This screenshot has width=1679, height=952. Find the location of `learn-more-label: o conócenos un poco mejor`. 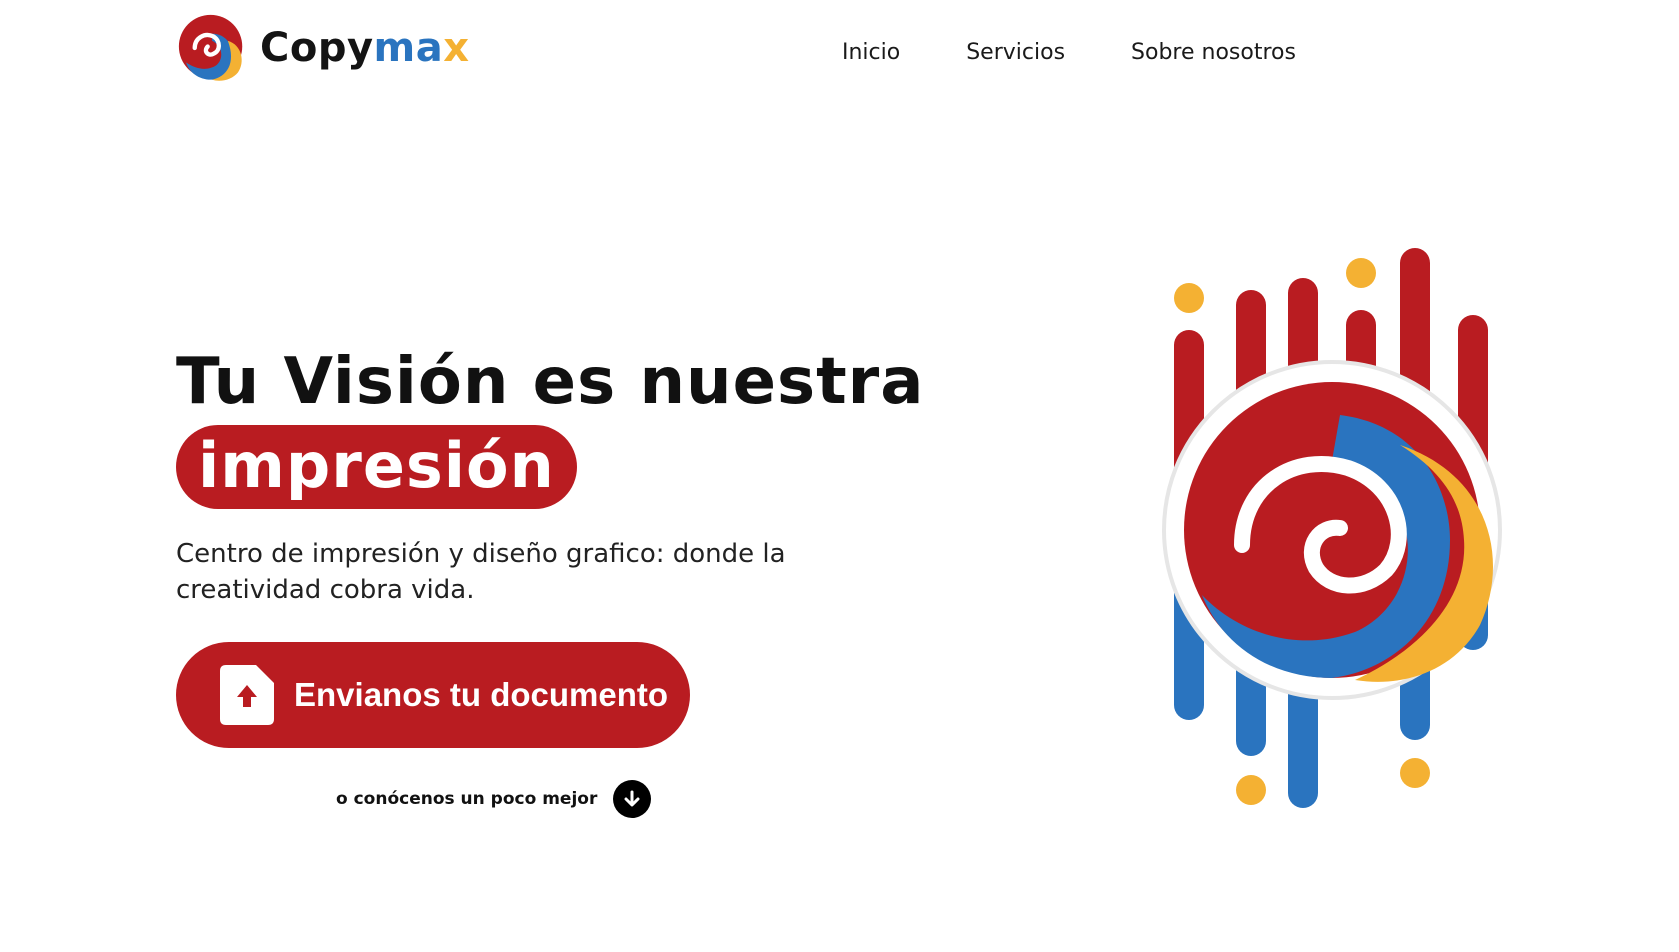

learn-more-label: o conócenos un poco mejor is located at coordinates (467, 799).